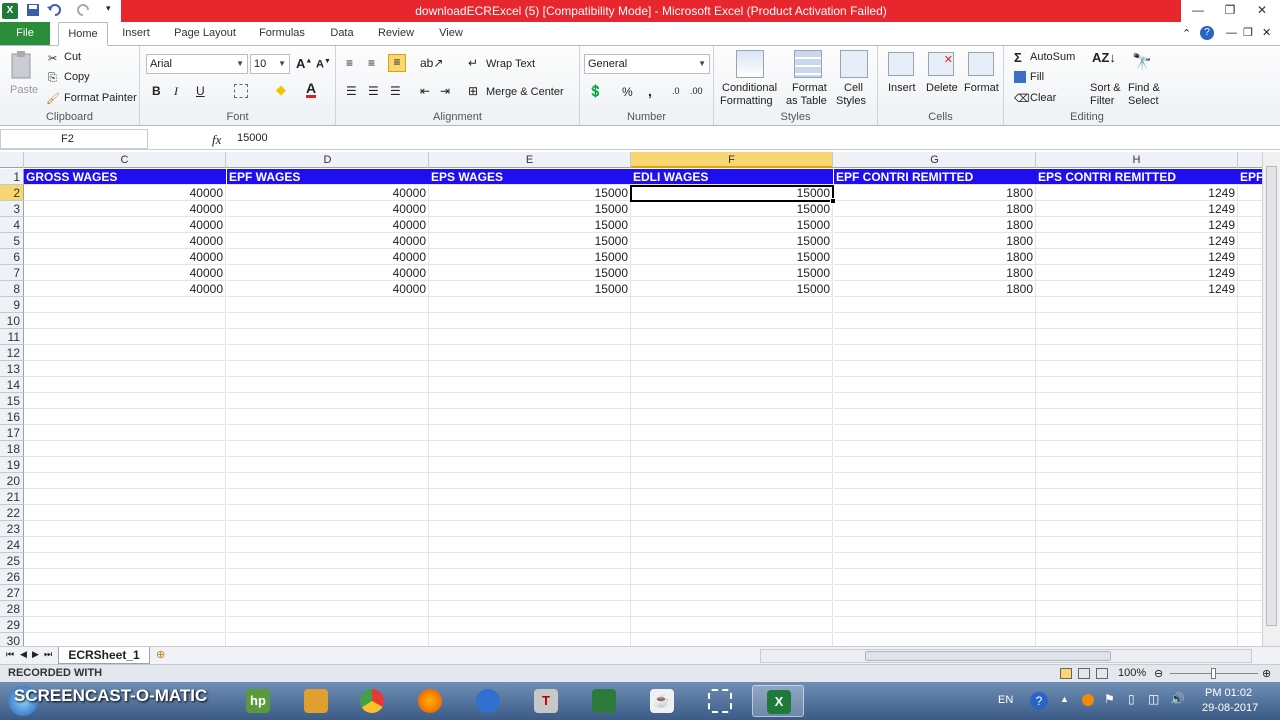 The height and width of the screenshot is (720, 1280). What do you see at coordinates (749, 88) in the screenshot?
I see `conditional-formatting-button: Conditional` at bounding box center [749, 88].